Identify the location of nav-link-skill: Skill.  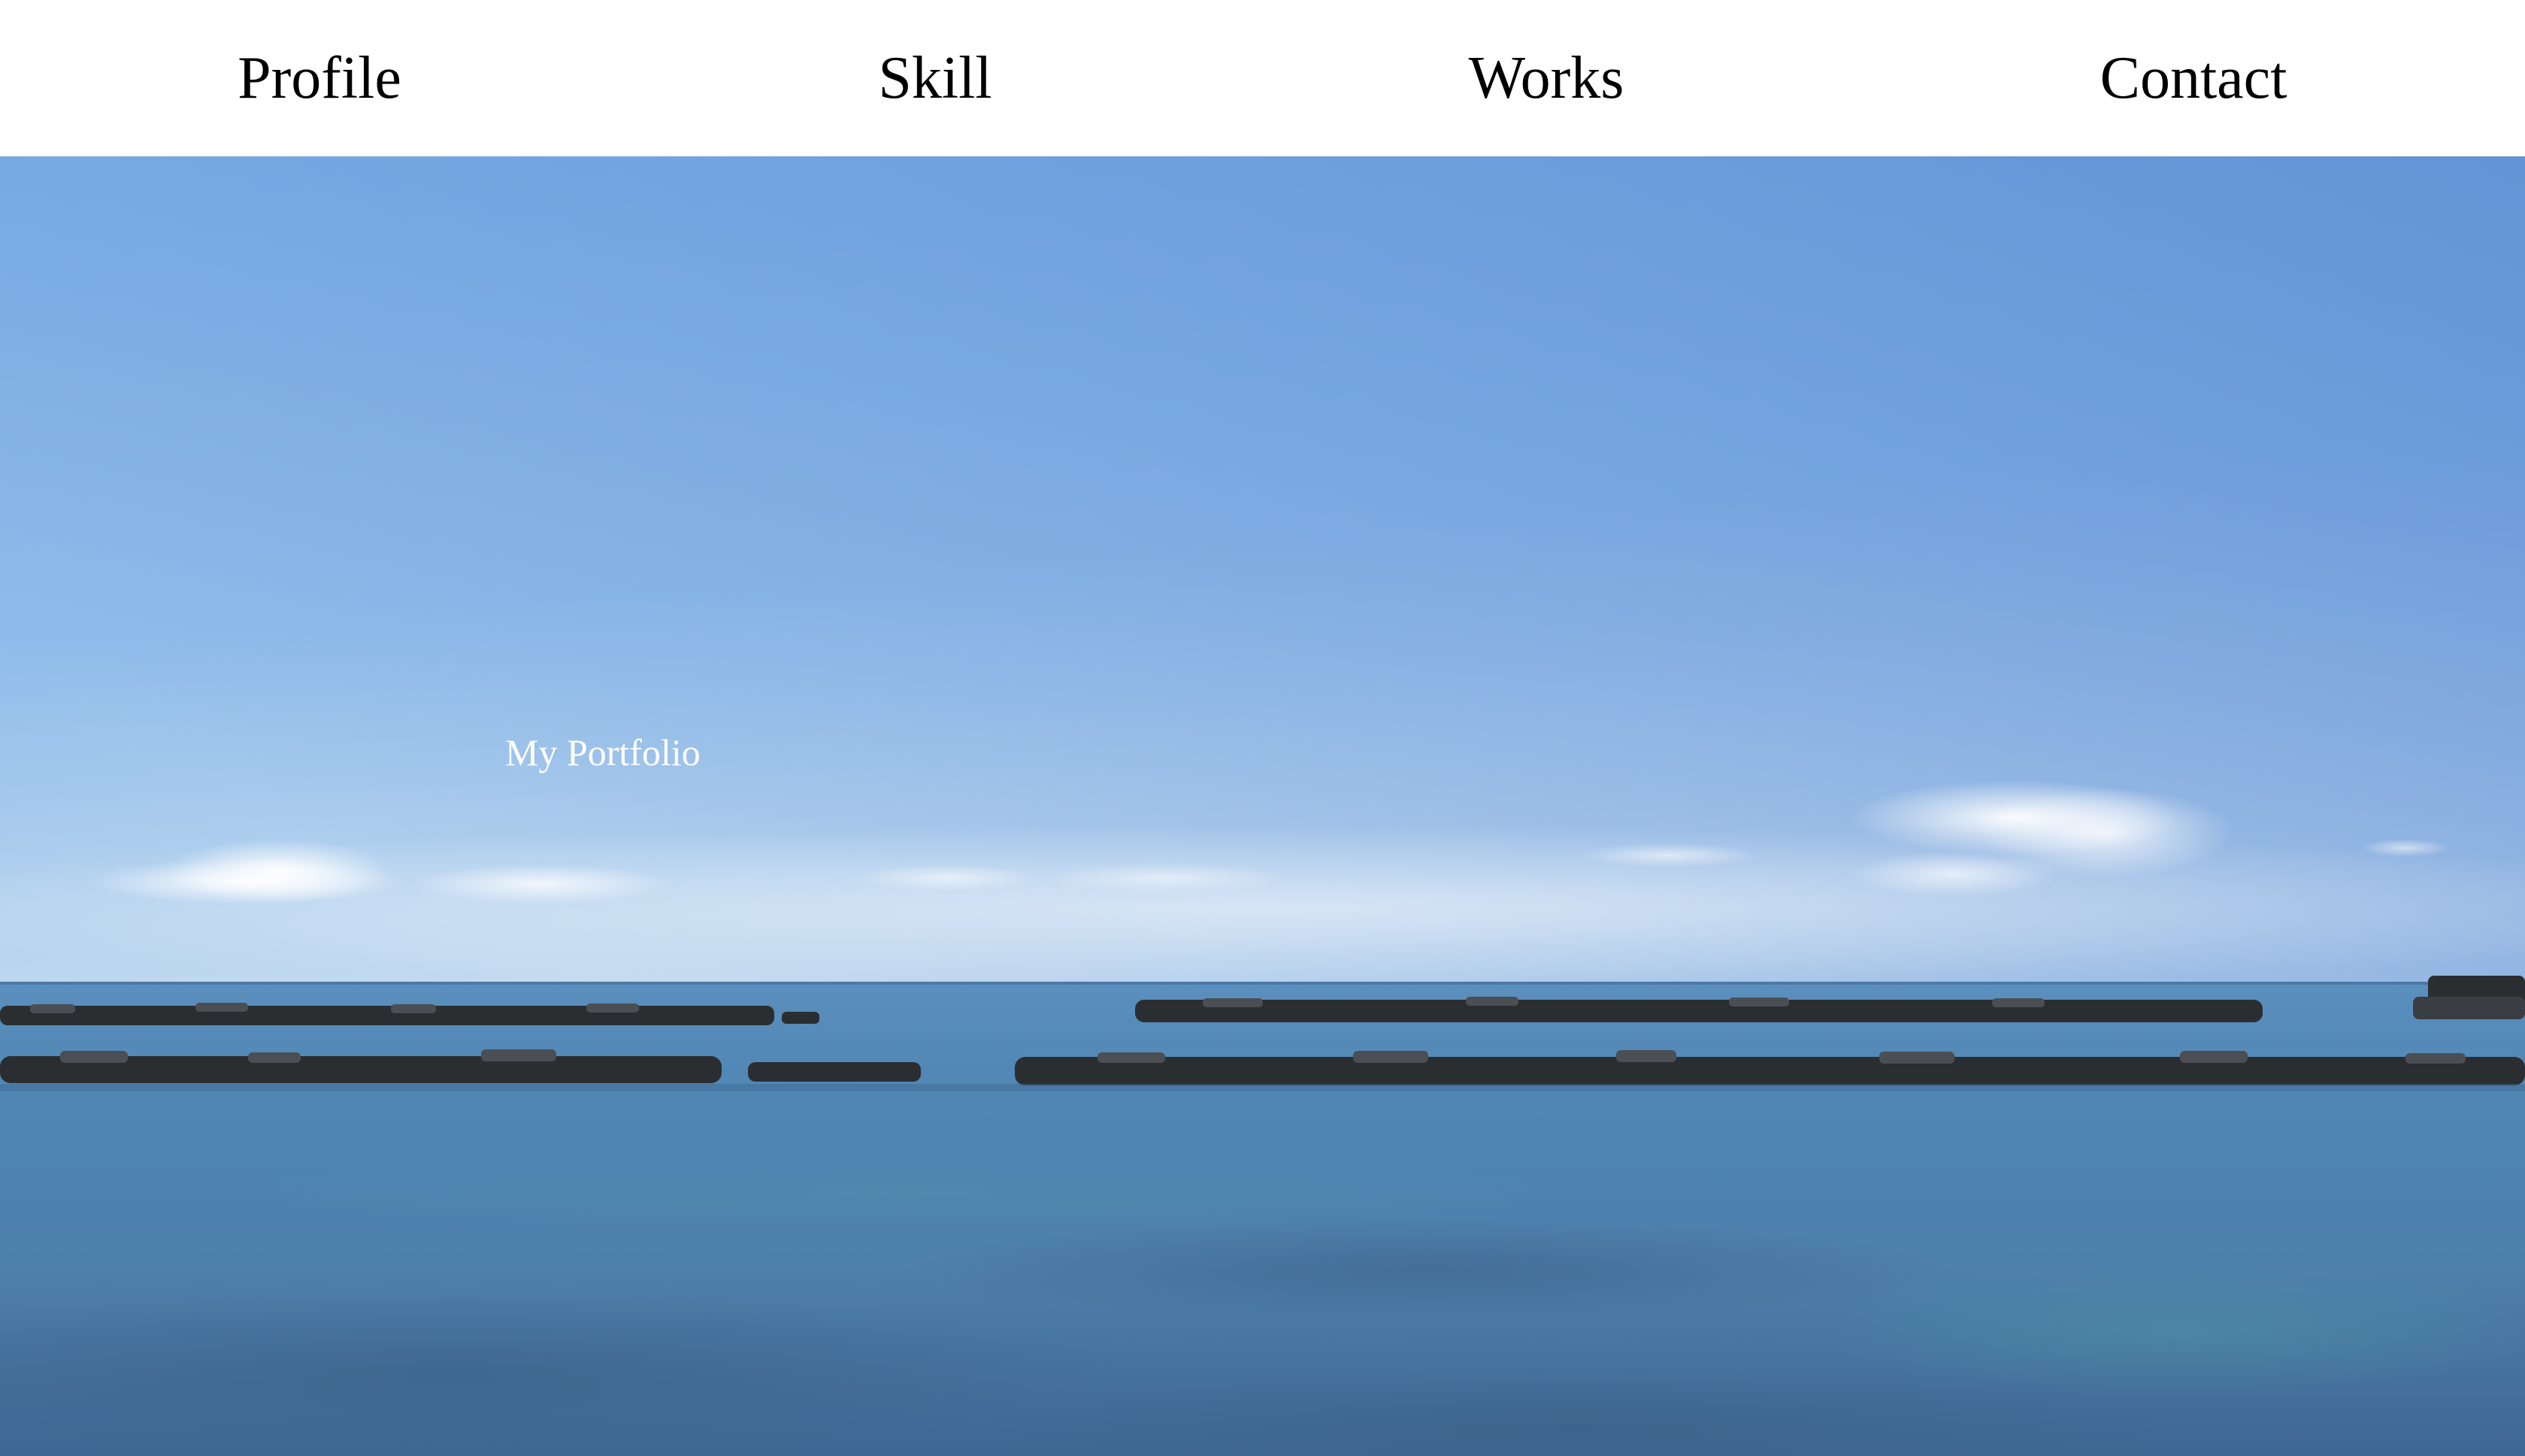
(935, 78).